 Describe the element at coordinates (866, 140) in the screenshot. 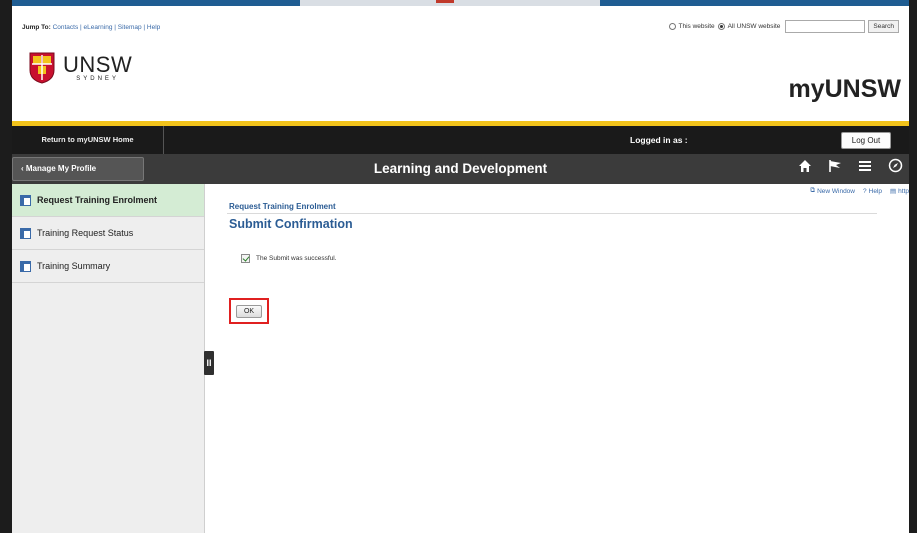

I see `logout-button: Log Out` at that location.